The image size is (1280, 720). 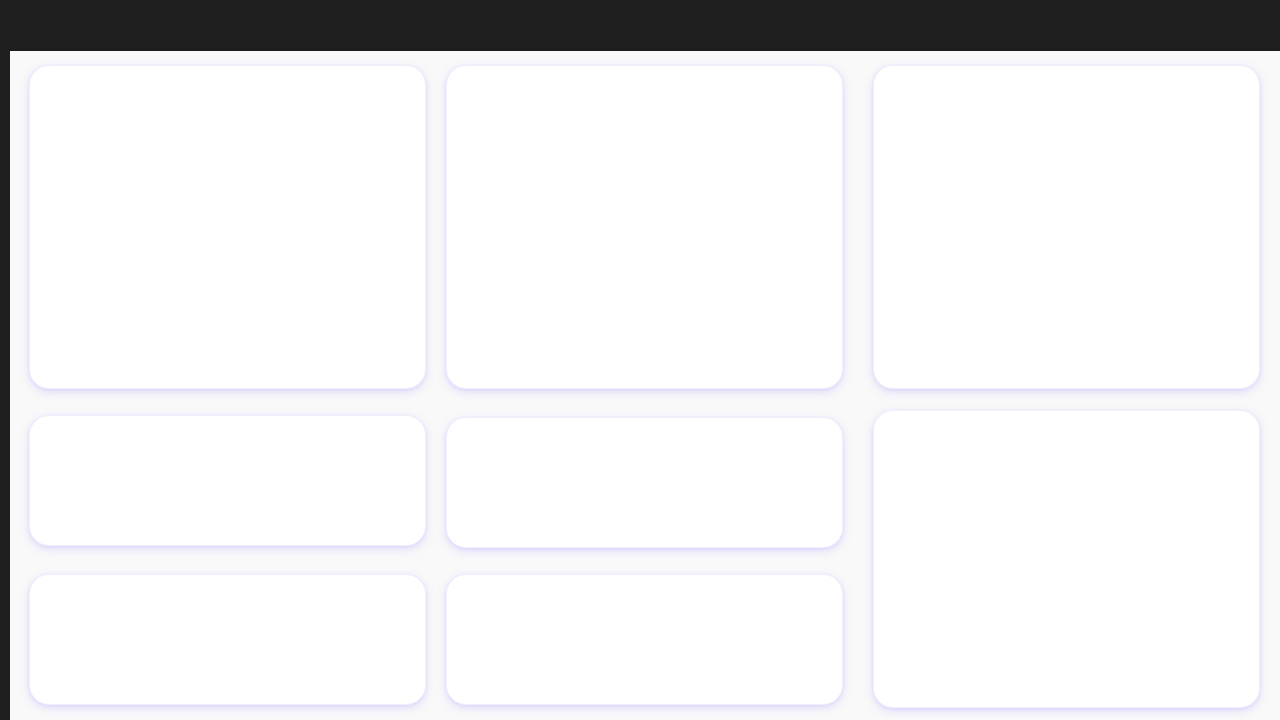 I want to click on dashboard-card-large-middle, so click(x=644, y=227).